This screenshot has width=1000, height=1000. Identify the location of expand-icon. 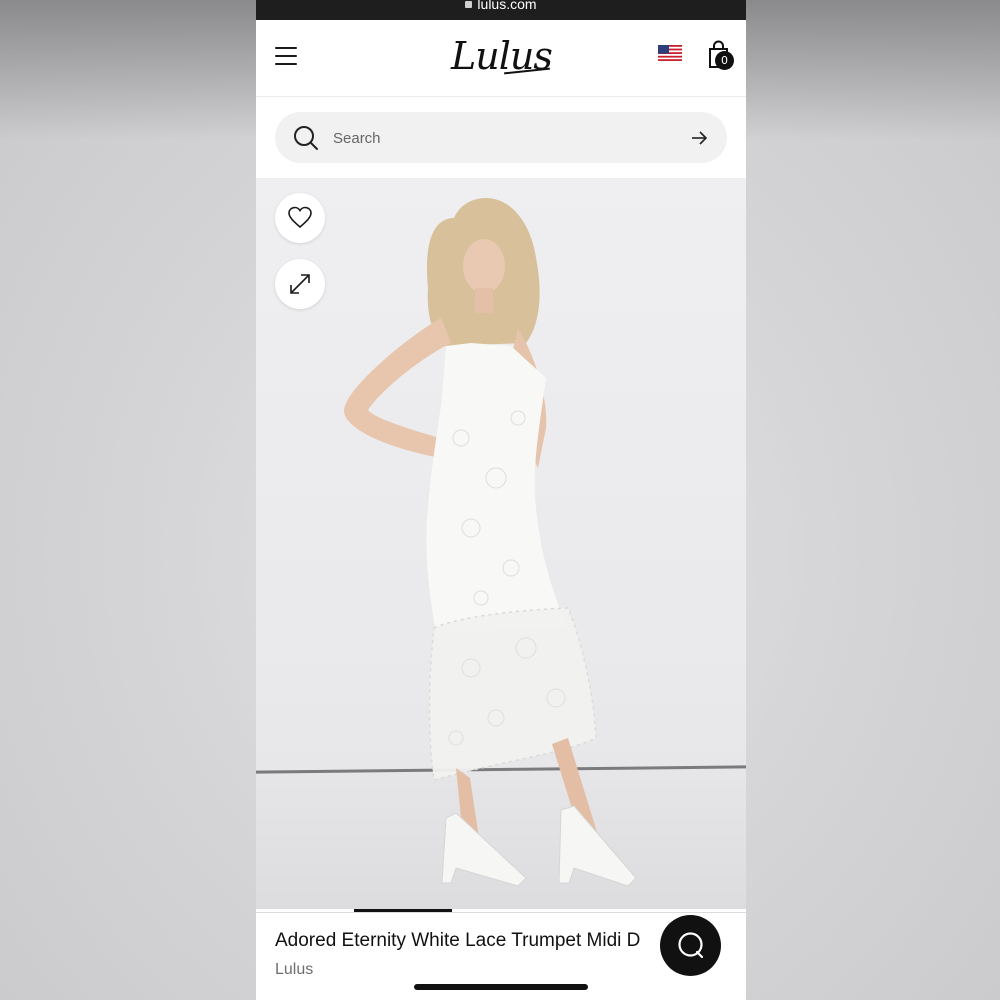
(300, 284).